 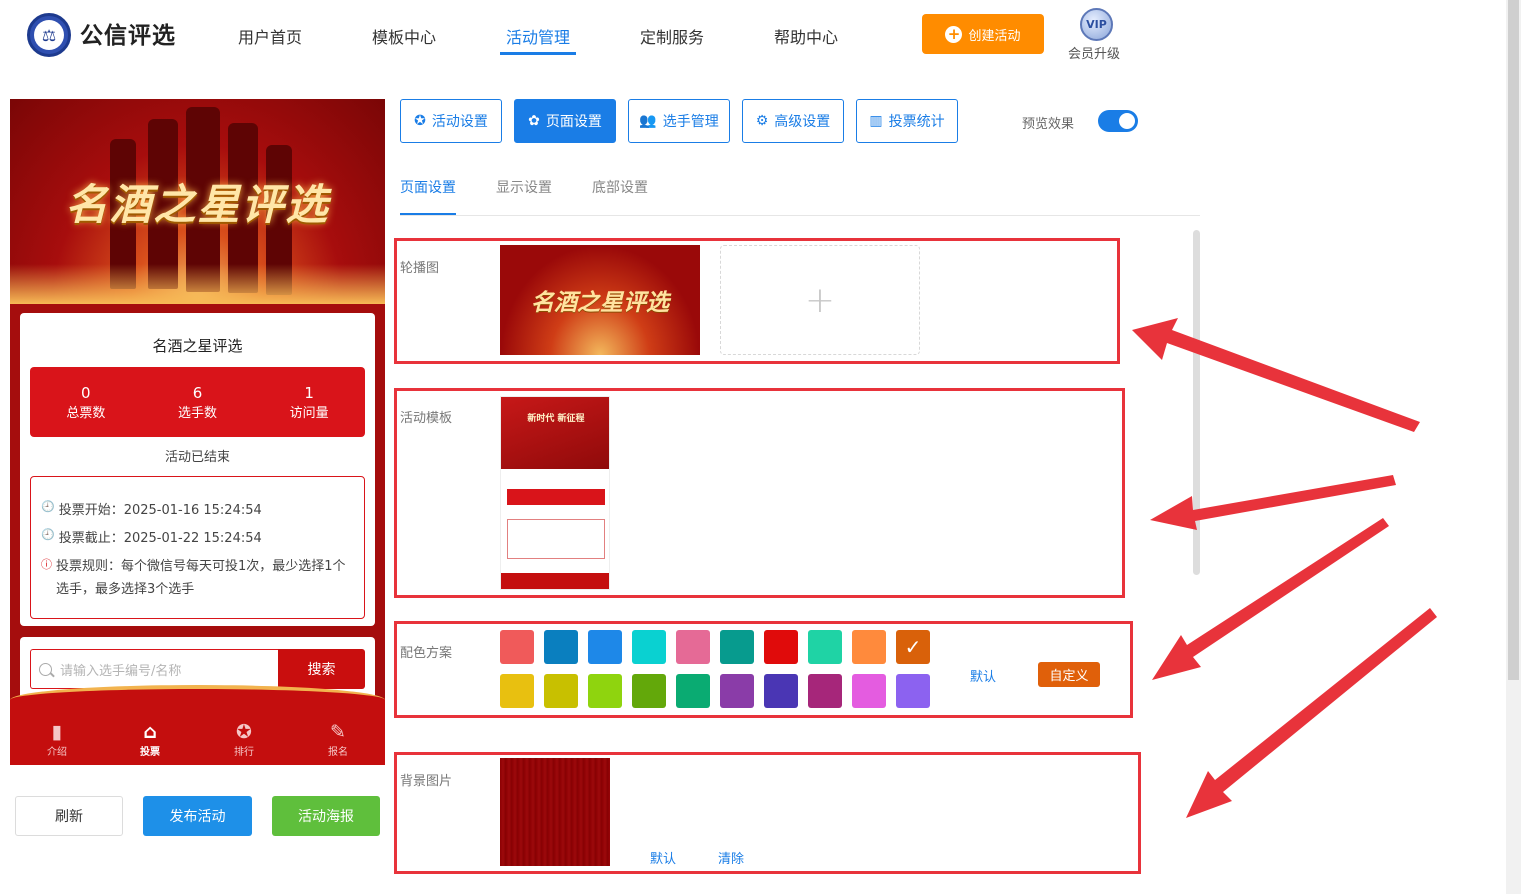 What do you see at coordinates (565, 121) in the screenshot?
I see `tab-page-settings: ✿ 页面设置` at bounding box center [565, 121].